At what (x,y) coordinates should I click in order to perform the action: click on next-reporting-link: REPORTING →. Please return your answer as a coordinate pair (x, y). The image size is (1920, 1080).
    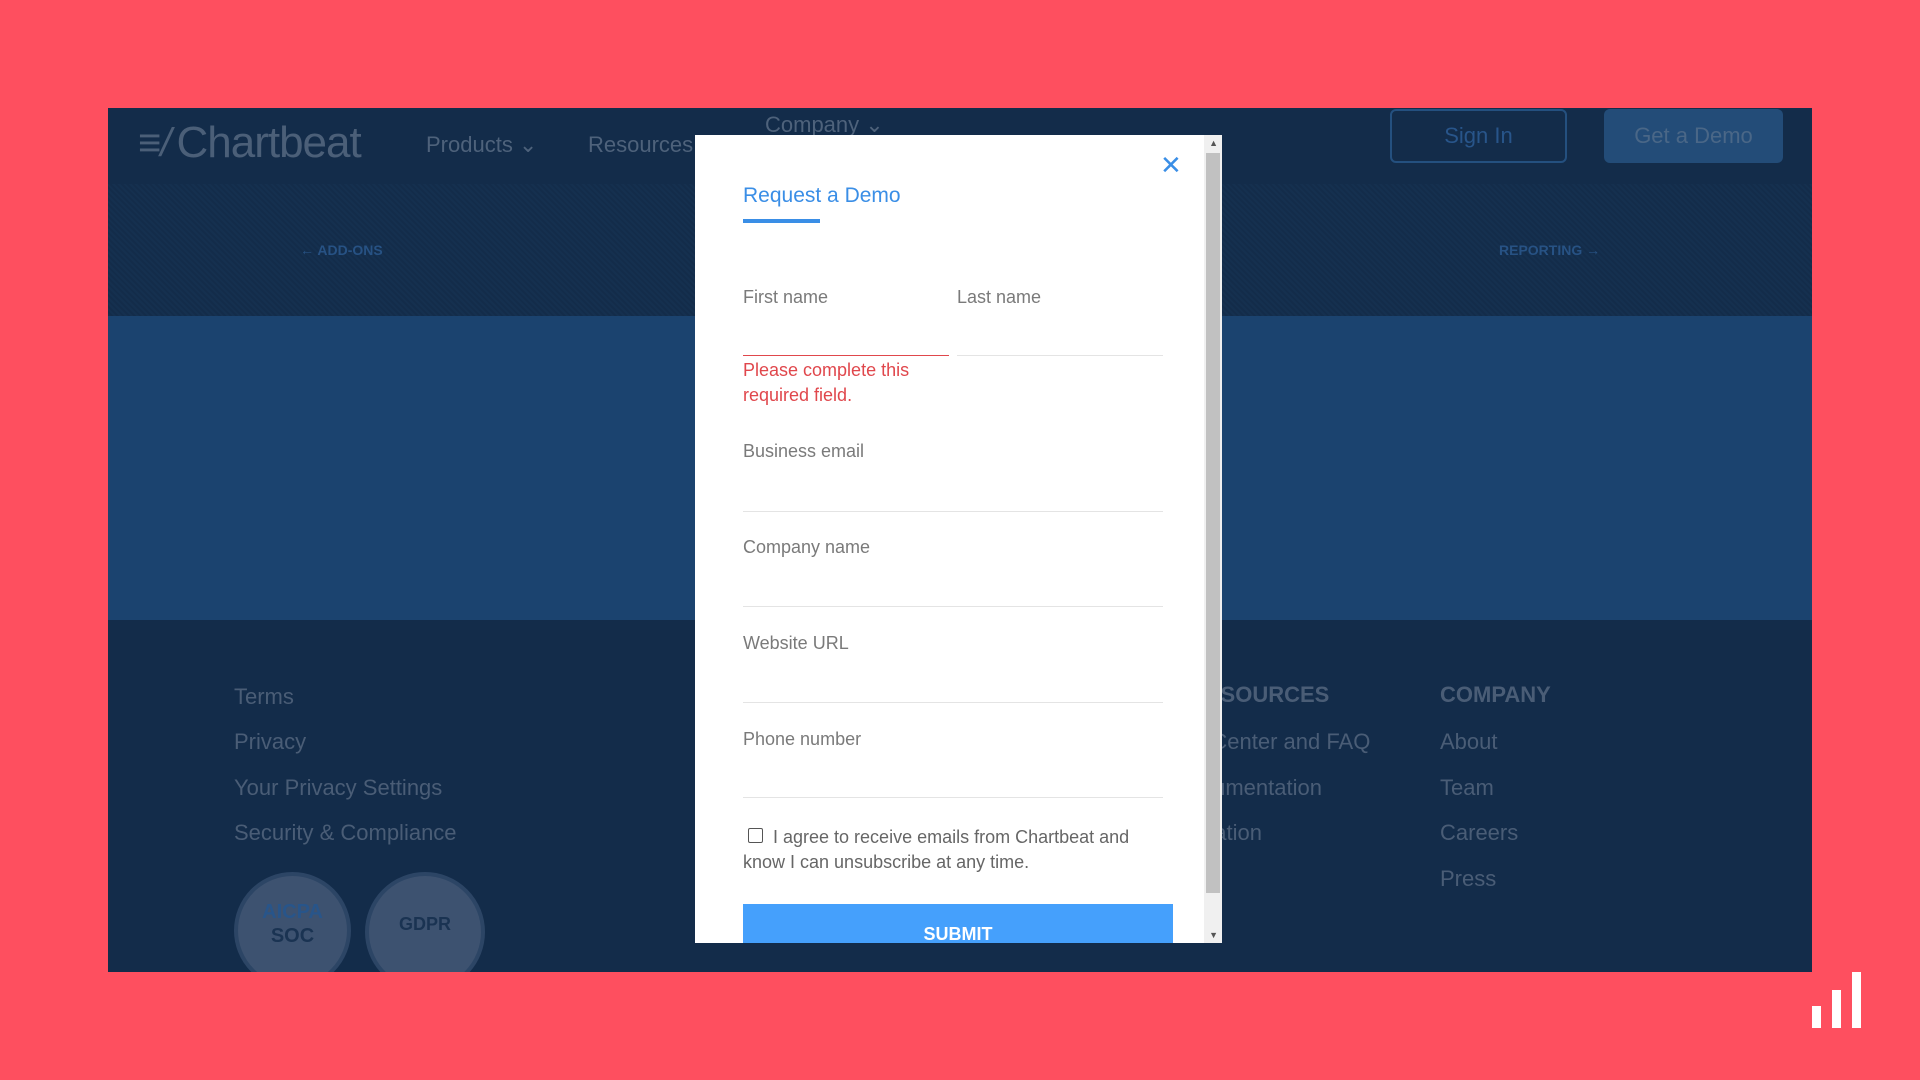
    Looking at the image, I should click on (1549, 250).